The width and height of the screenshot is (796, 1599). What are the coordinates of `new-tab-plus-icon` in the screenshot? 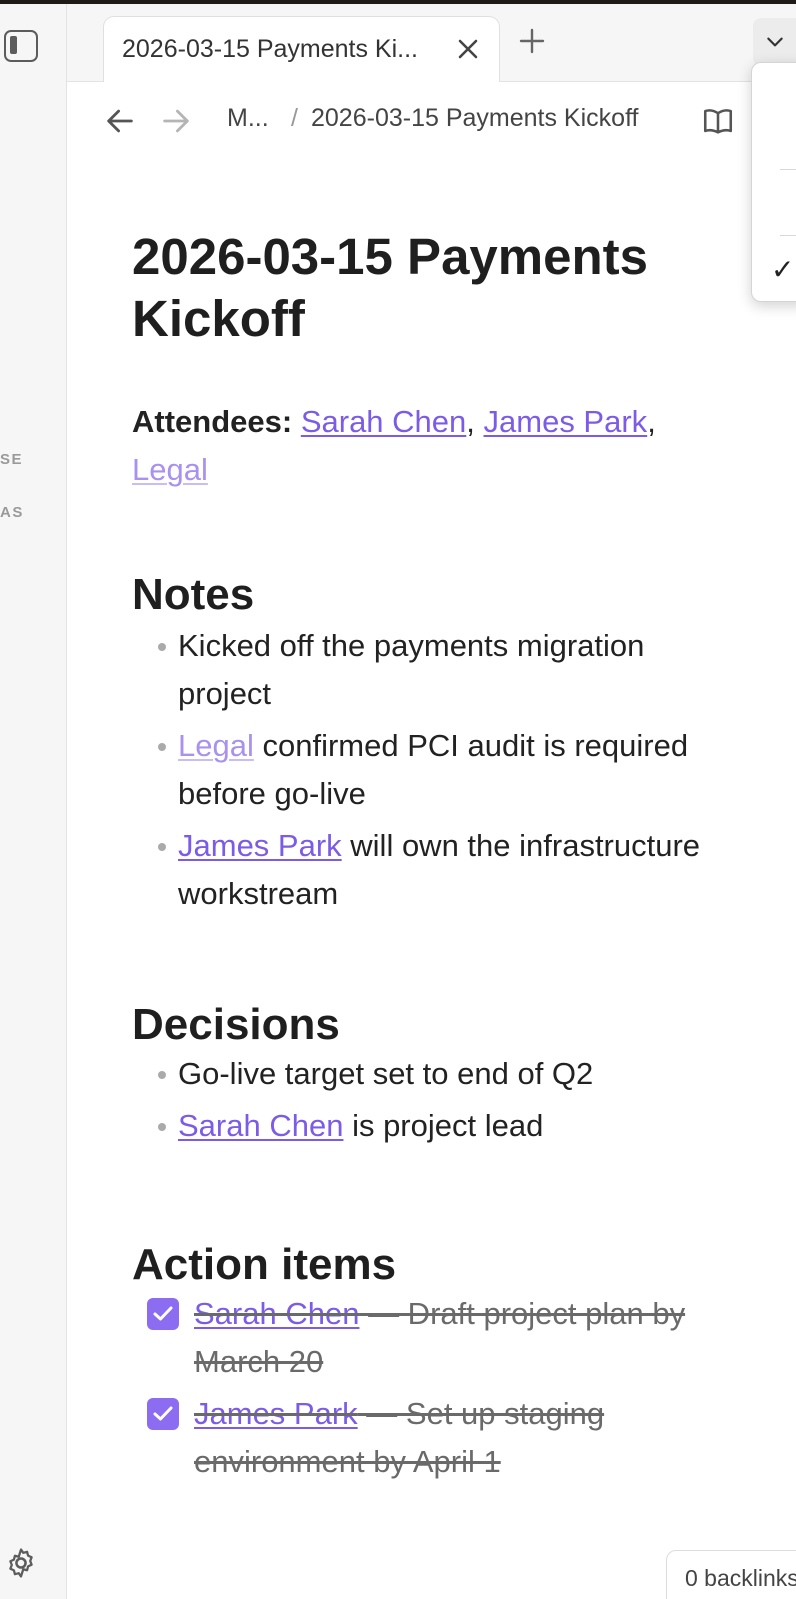 It's located at (532, 41).